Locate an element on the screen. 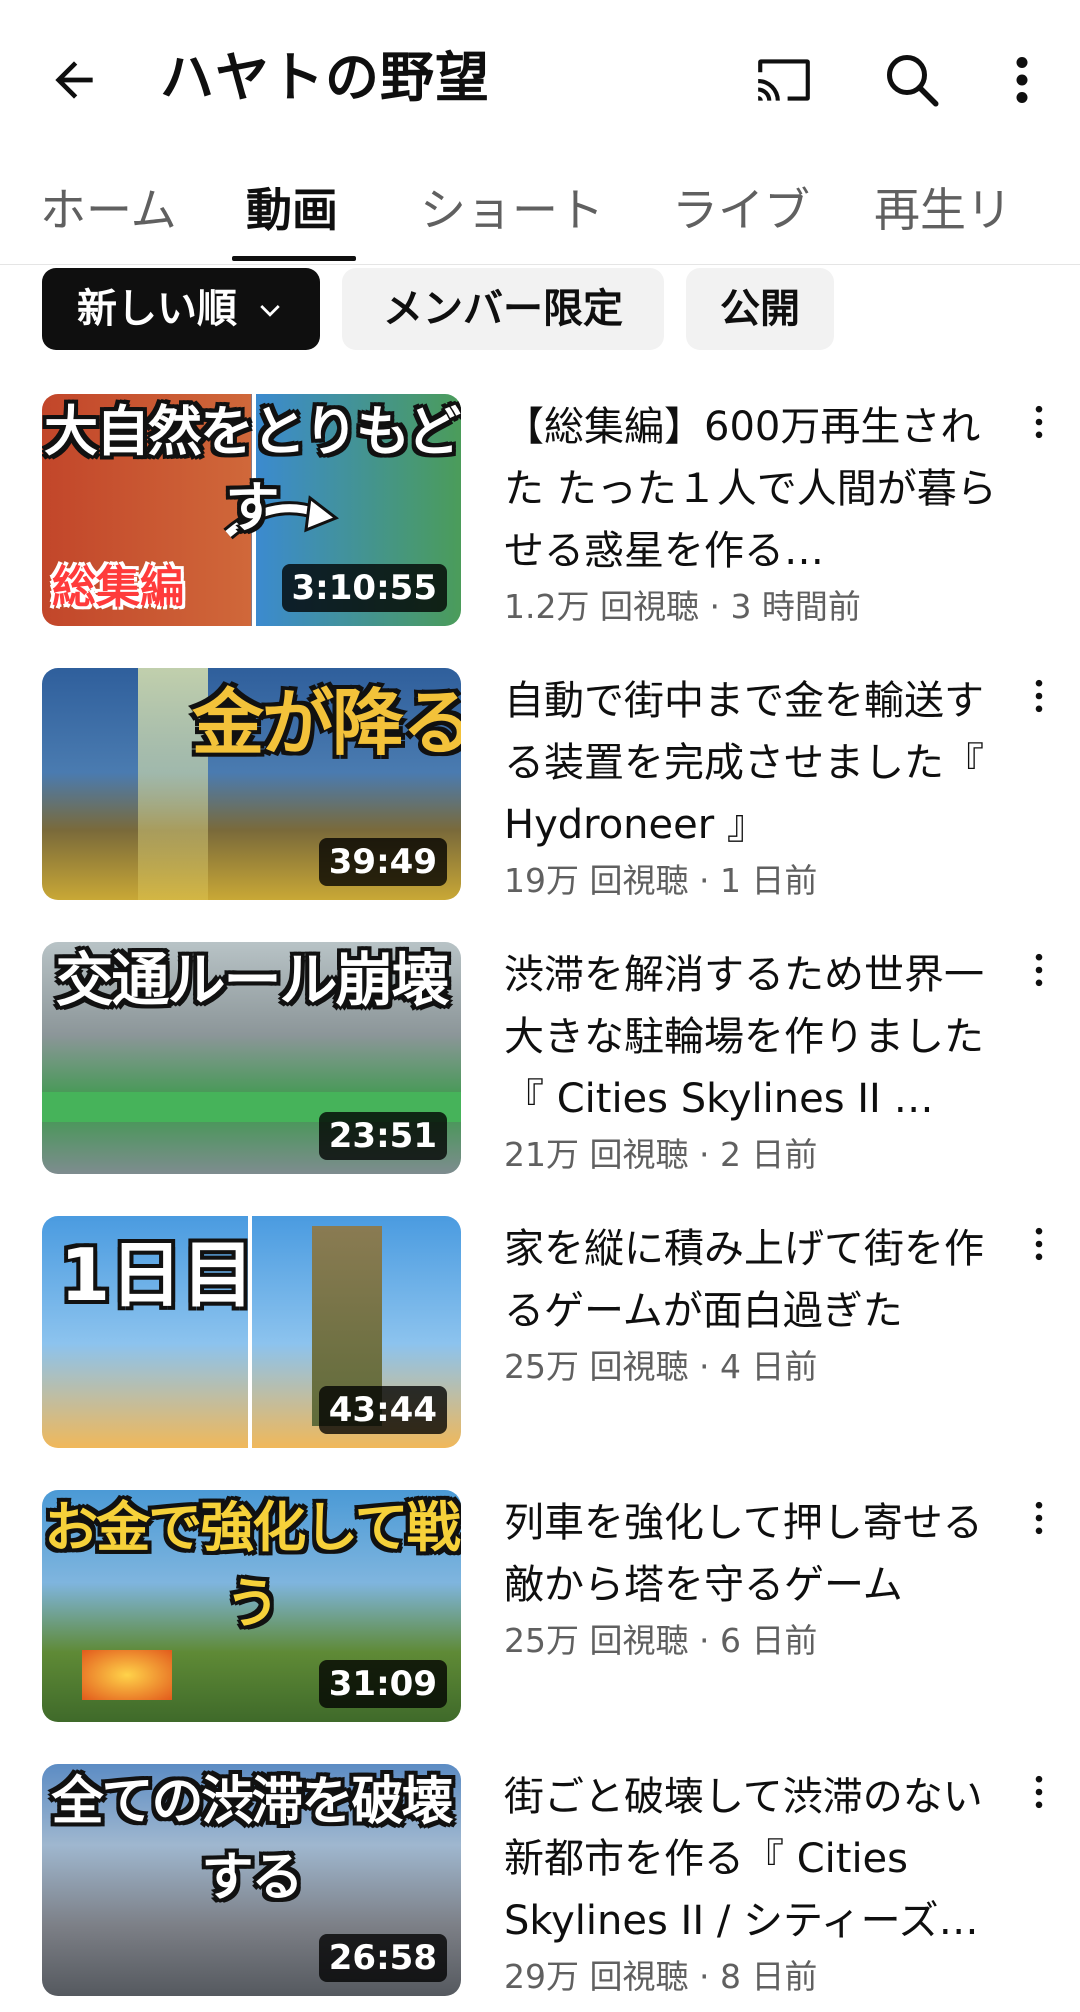 The image size is (1080, 2012). video-duration: 39:49 is located at coordinates (382, 862).